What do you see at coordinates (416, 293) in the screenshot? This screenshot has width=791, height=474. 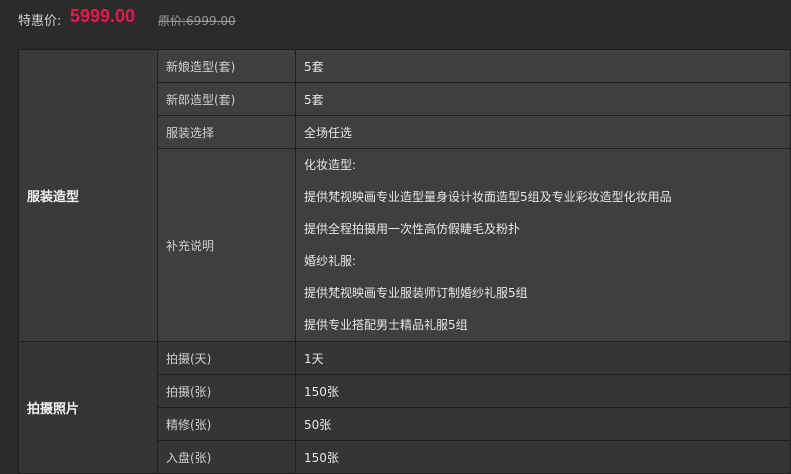 I see `note-line: 提供梵视映画专业服装师订制婚纱礼服5组` at bounding box center [416, 293].